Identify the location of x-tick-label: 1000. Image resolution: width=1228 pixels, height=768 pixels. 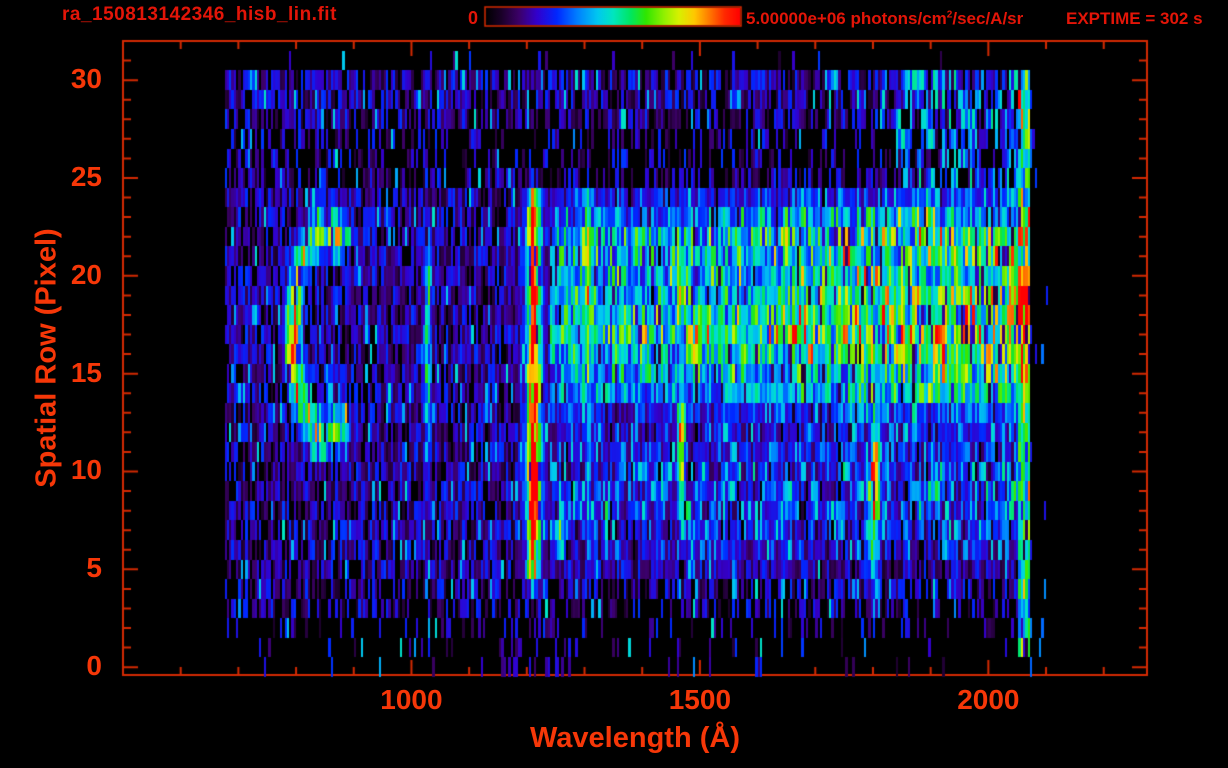
(411, 699).